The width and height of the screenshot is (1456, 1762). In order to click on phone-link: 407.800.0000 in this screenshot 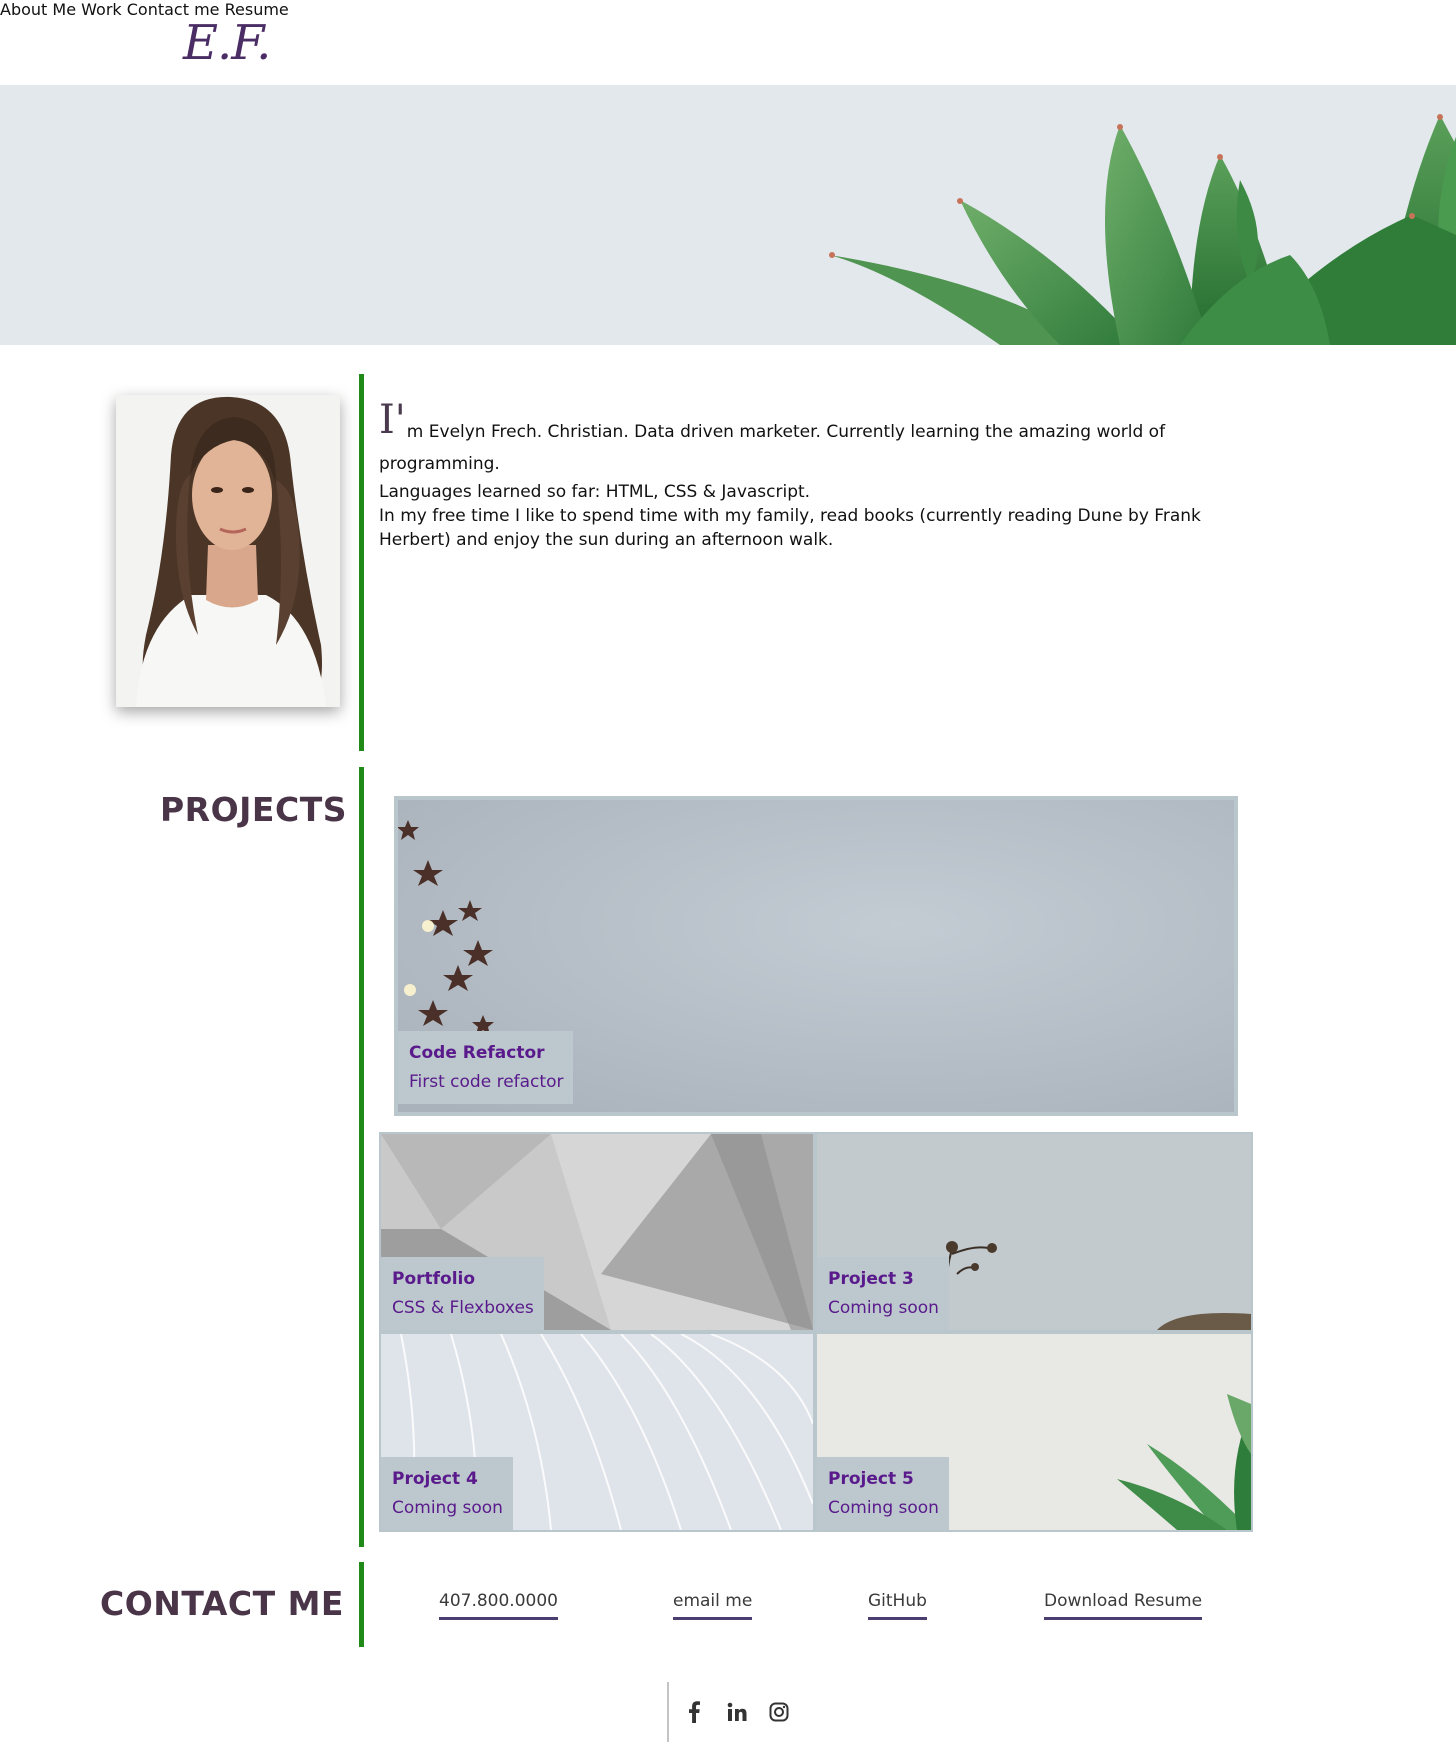, I will do `click(498, 1604)`.